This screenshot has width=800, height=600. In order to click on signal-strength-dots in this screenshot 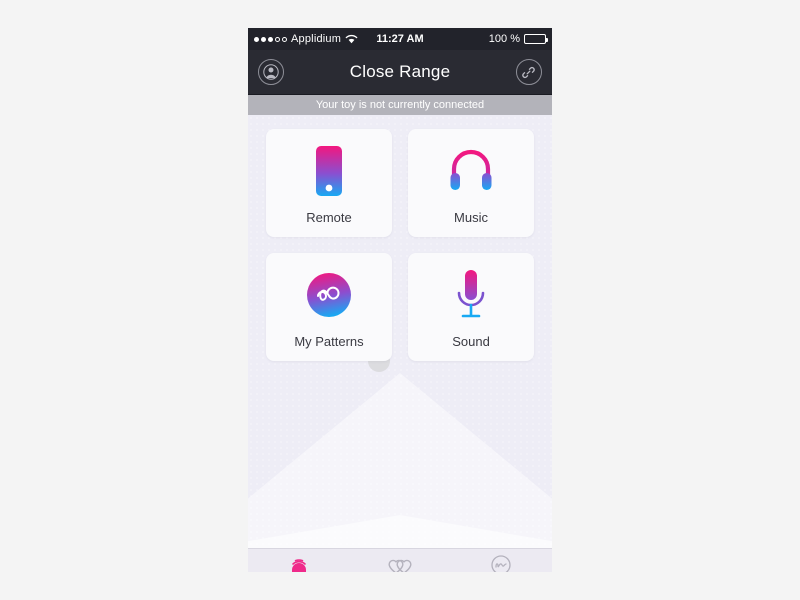, I will do `click(270, 39)`.